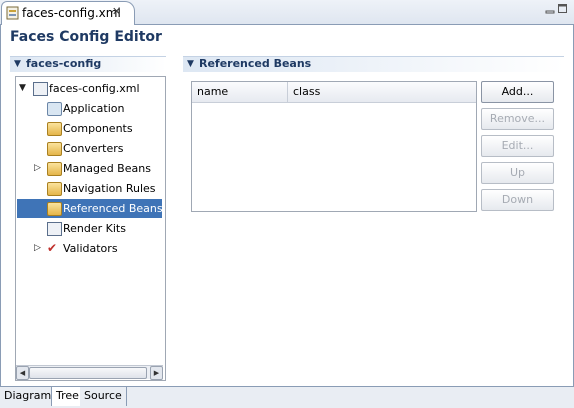  I want to click on application-icon, so click(54, 109).